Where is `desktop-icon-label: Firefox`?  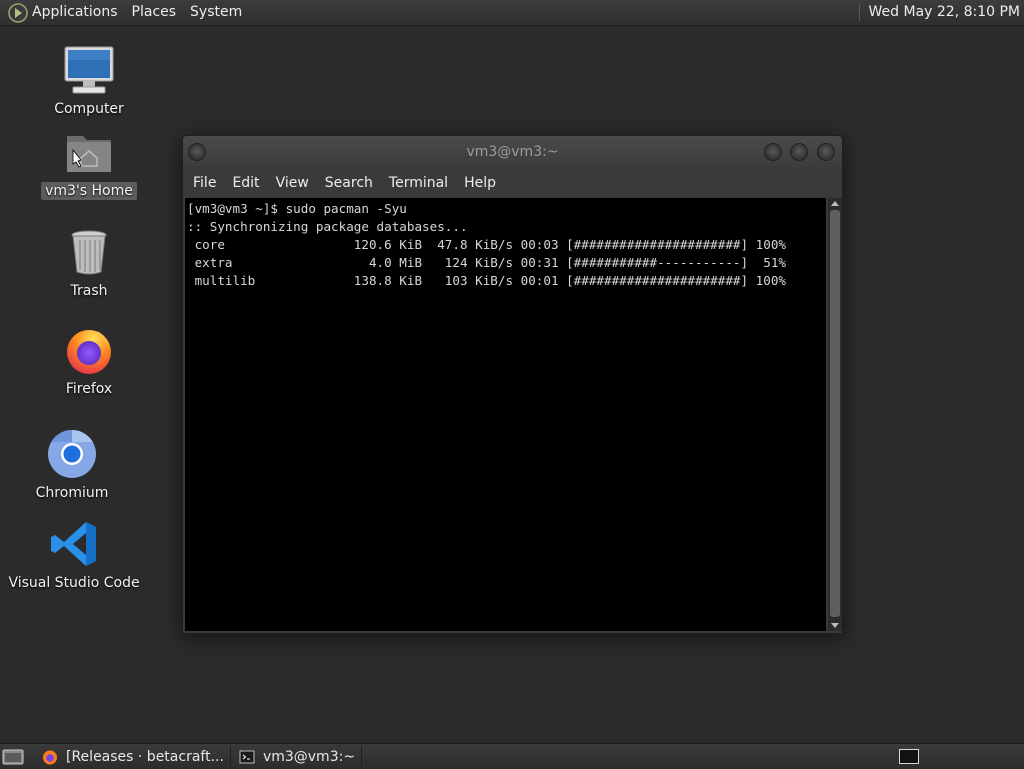
desktop-icon-label: Firefox is located at coordinates (89, 389).